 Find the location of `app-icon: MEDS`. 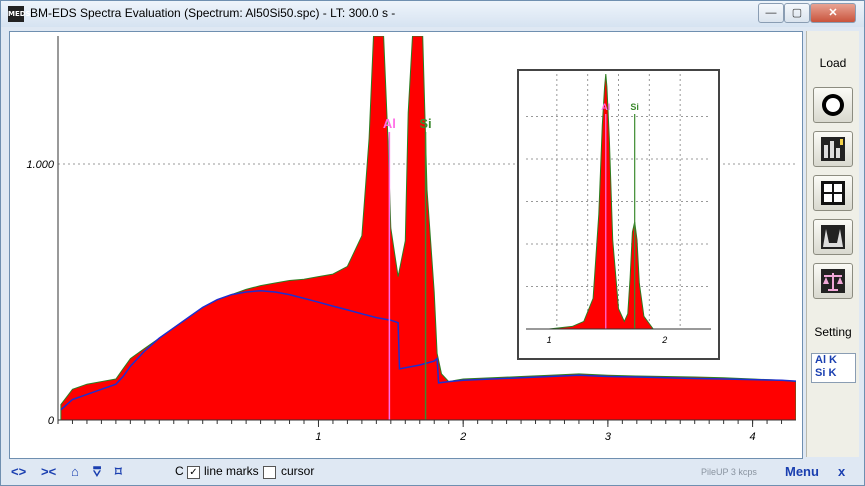

app-icon: MEDS is located at coordinates (19, 14).